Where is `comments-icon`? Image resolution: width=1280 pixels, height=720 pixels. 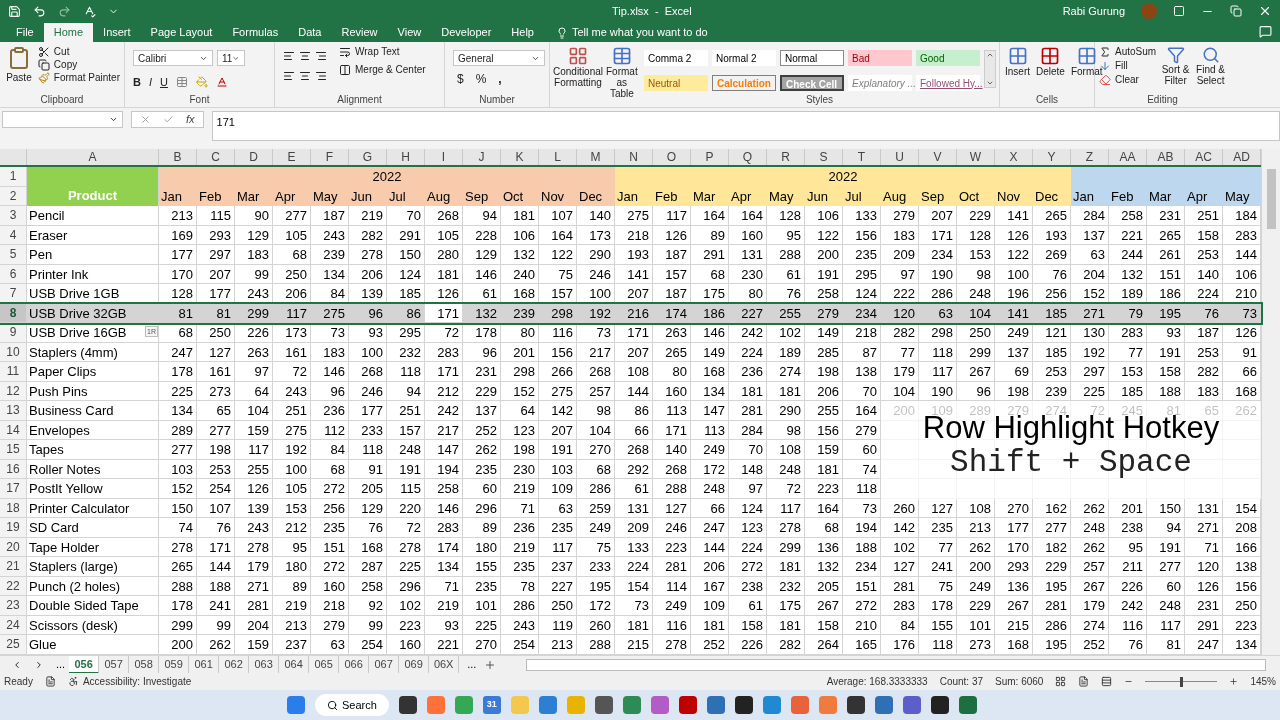 comments-icon is located at coordinates (1265, 31).